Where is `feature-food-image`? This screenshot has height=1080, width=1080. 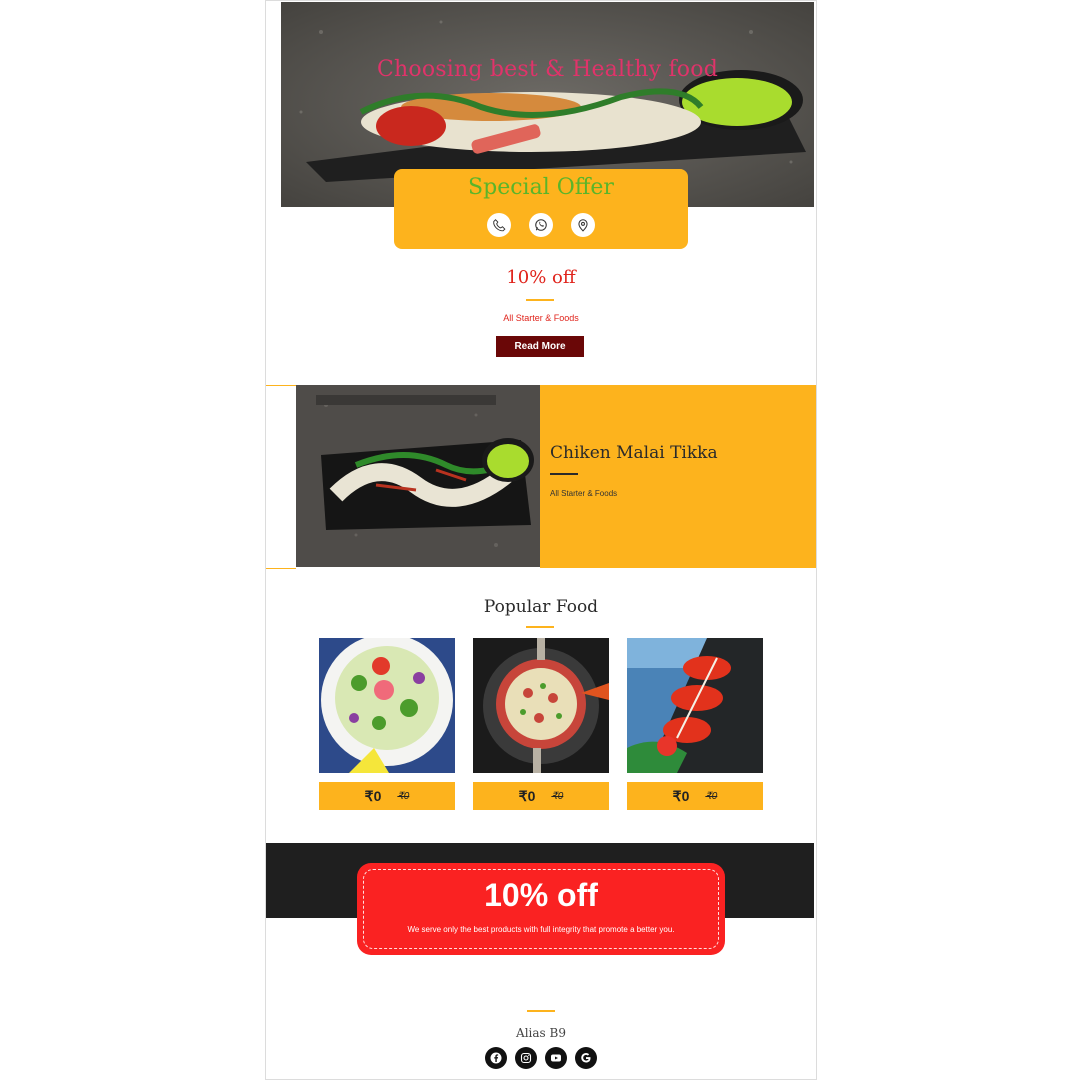 feature-food-image is located at coordinates (418, 476).